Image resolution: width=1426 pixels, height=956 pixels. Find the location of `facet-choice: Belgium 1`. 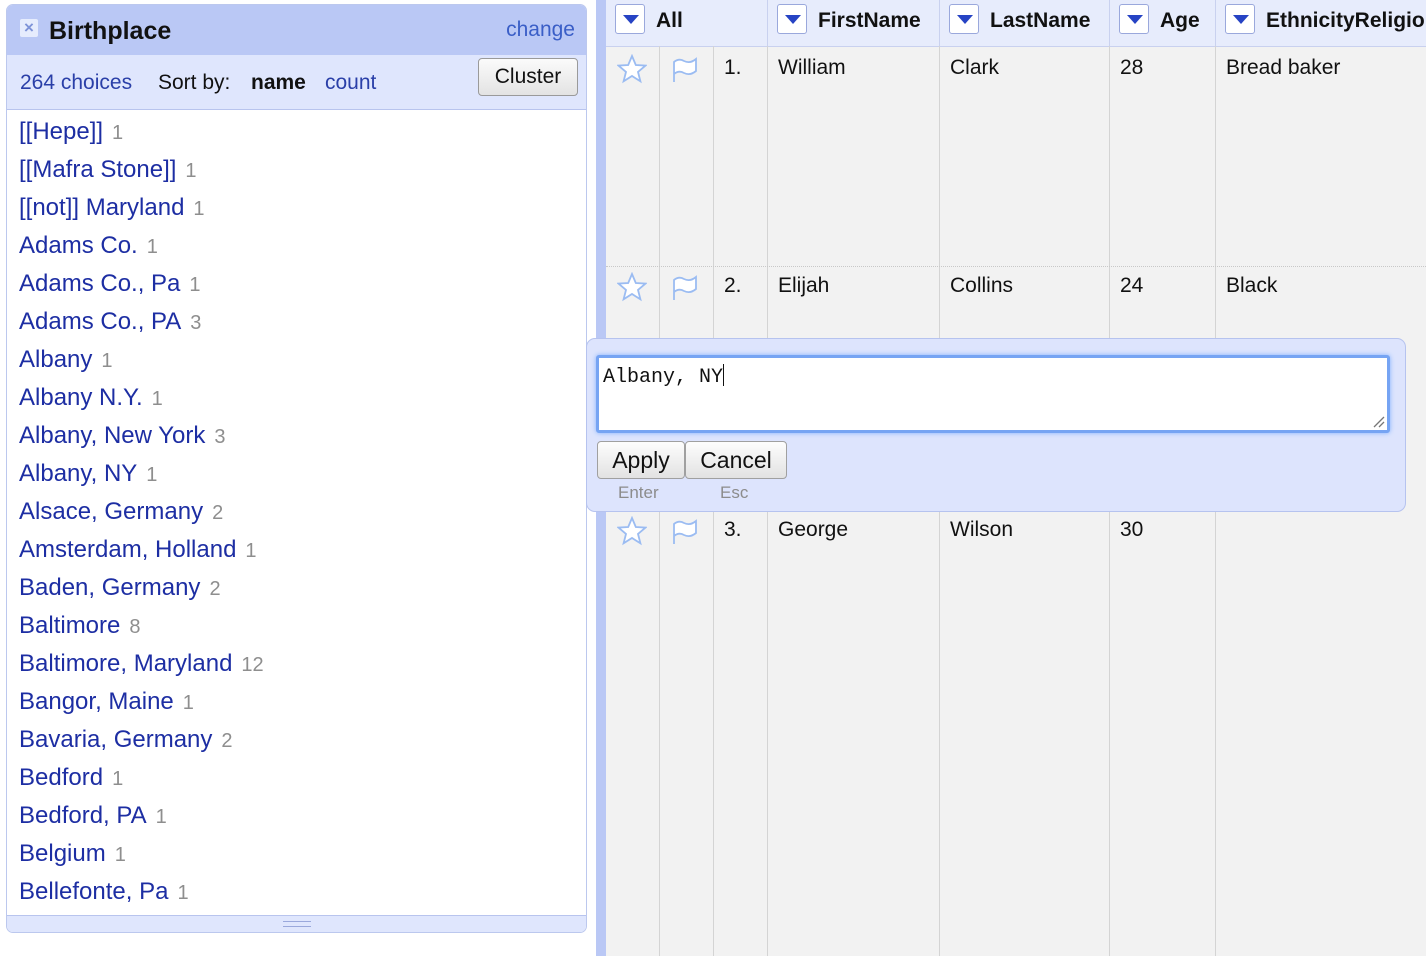

facet-choice: Belgium 1 is located at coordinates (141, 854).